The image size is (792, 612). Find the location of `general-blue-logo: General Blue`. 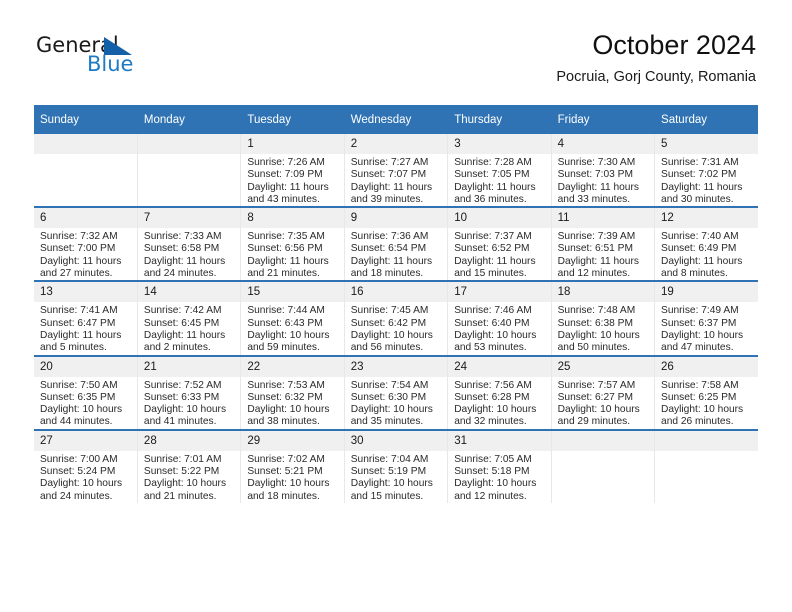

general-blue-logo: General Blue is located at coordinates (136, 58).